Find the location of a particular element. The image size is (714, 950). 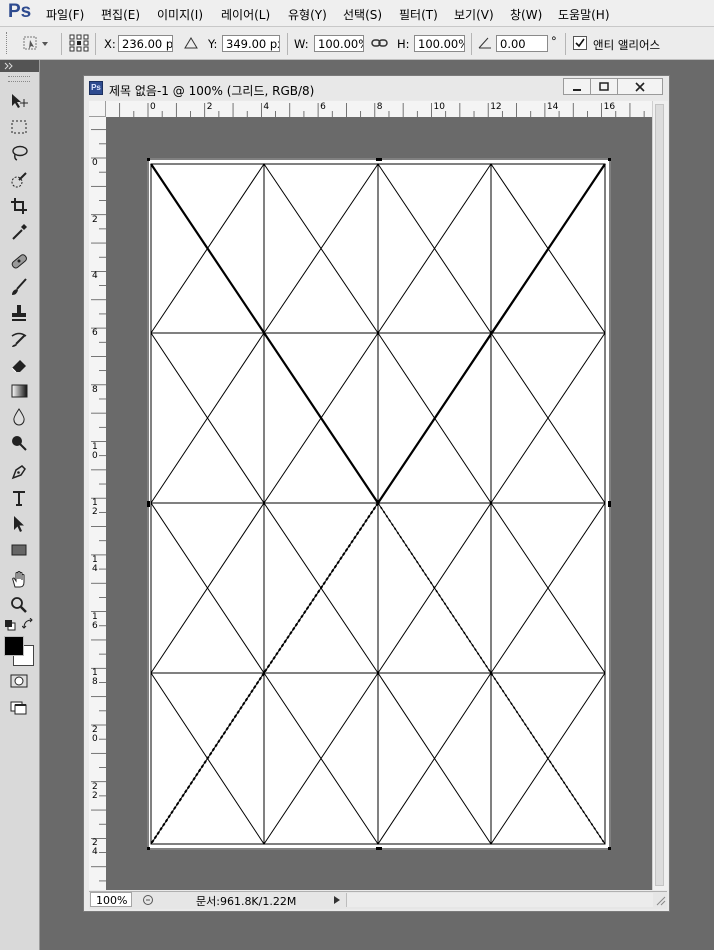

y-position-field: 349.00 px is located at coordinates (251, 43).